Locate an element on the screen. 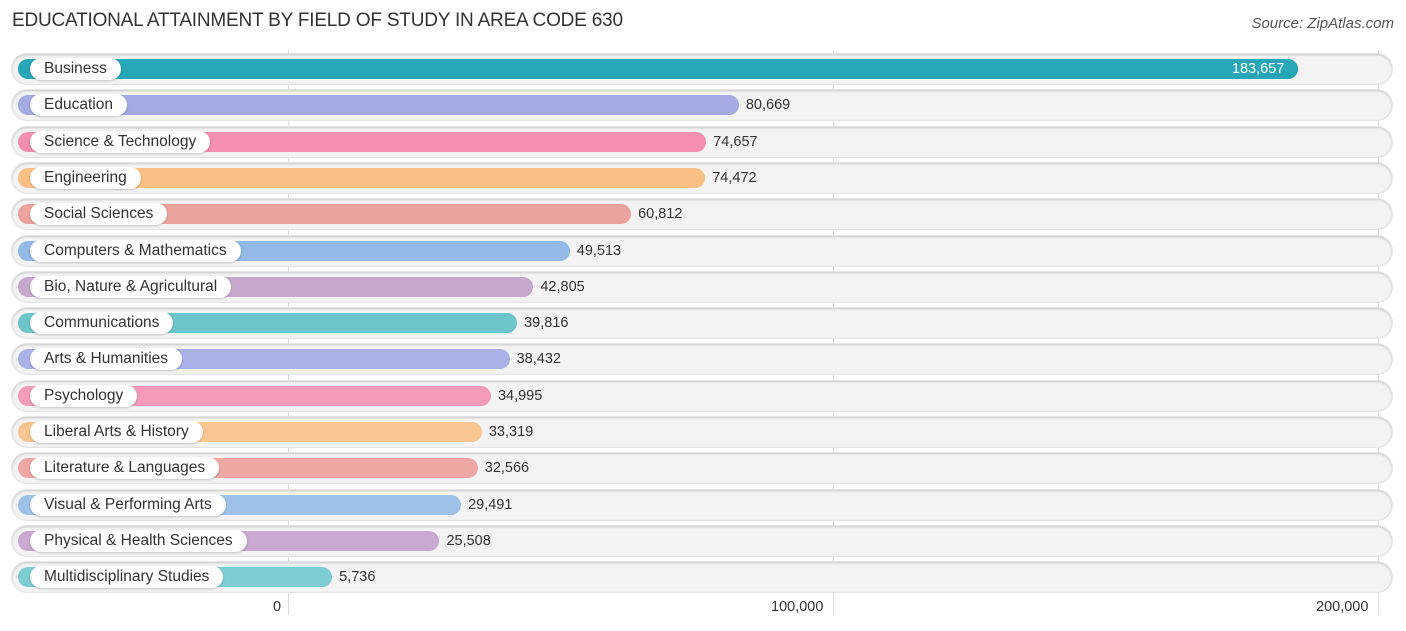  value-label: 34,995 is located at coordinates (520, 395).